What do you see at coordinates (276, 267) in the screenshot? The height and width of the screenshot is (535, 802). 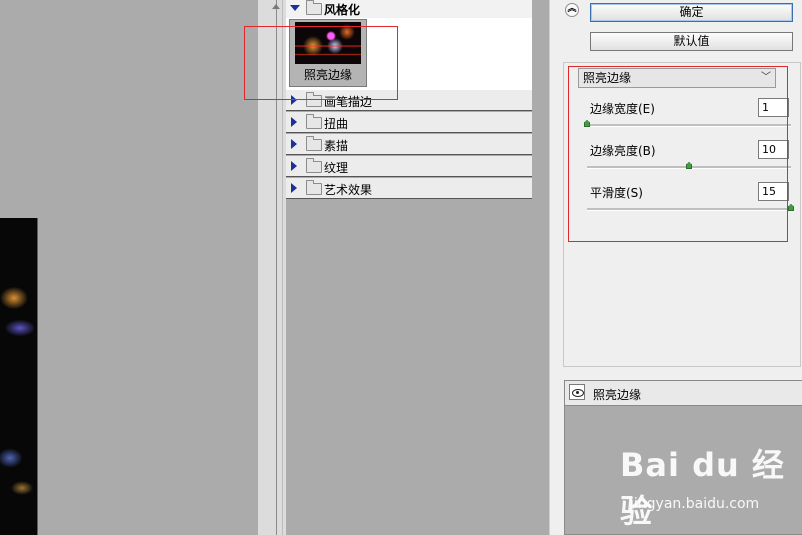 I see `scrollbar-track` at bounding box center [276, 267].